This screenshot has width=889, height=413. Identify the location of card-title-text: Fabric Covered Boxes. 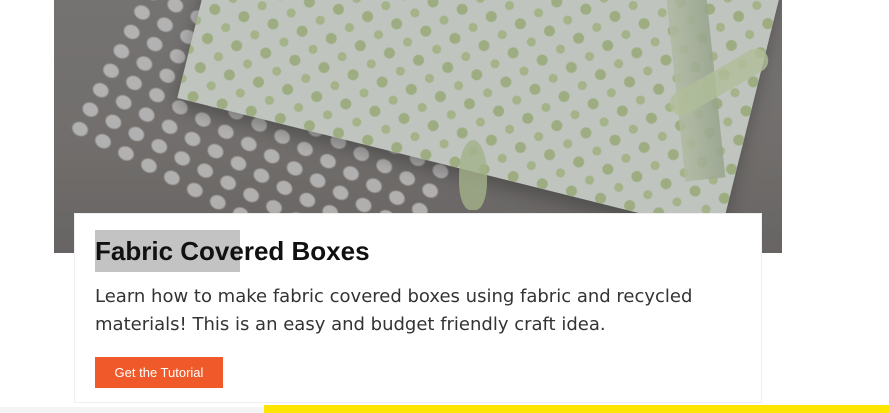
(232, 251).